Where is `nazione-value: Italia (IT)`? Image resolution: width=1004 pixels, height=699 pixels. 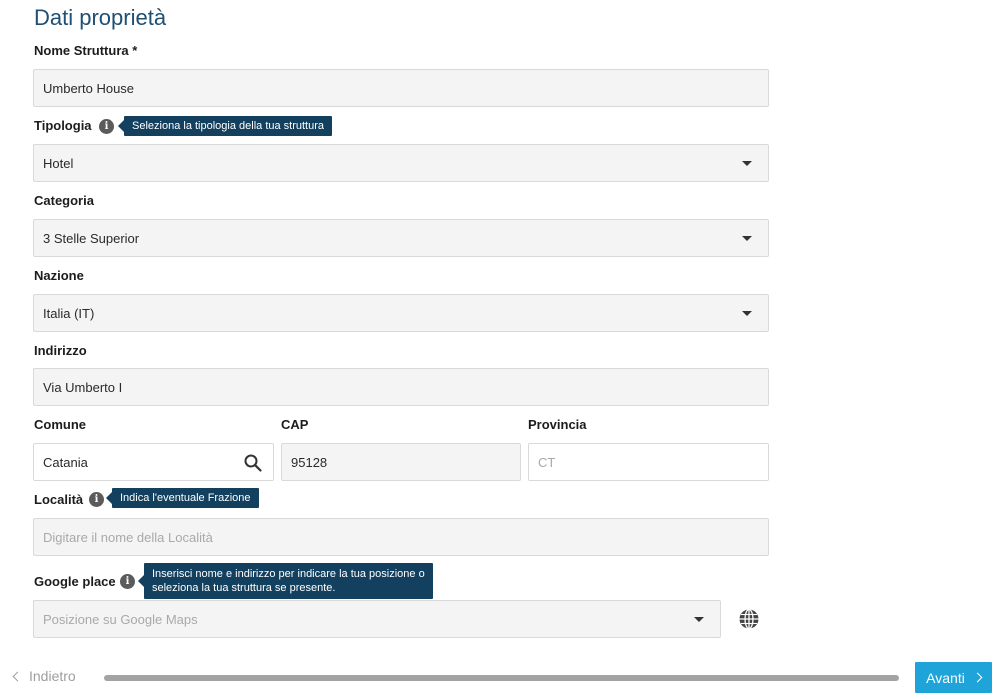
nazione-value: Italia (IT) is located at coordinates (69, 313).